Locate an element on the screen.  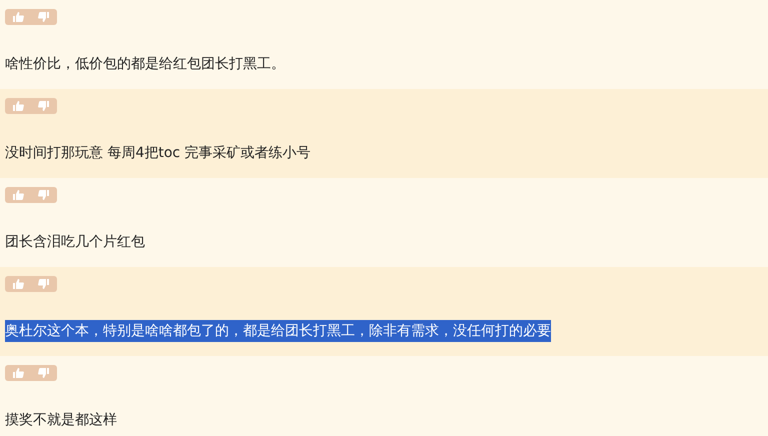
comment-text: 奥杜尔这个本，特别是啥啥都包了的，都是给团长打黑工，除非有需求，没任何打的必要 is located at coordinates (278, 331).